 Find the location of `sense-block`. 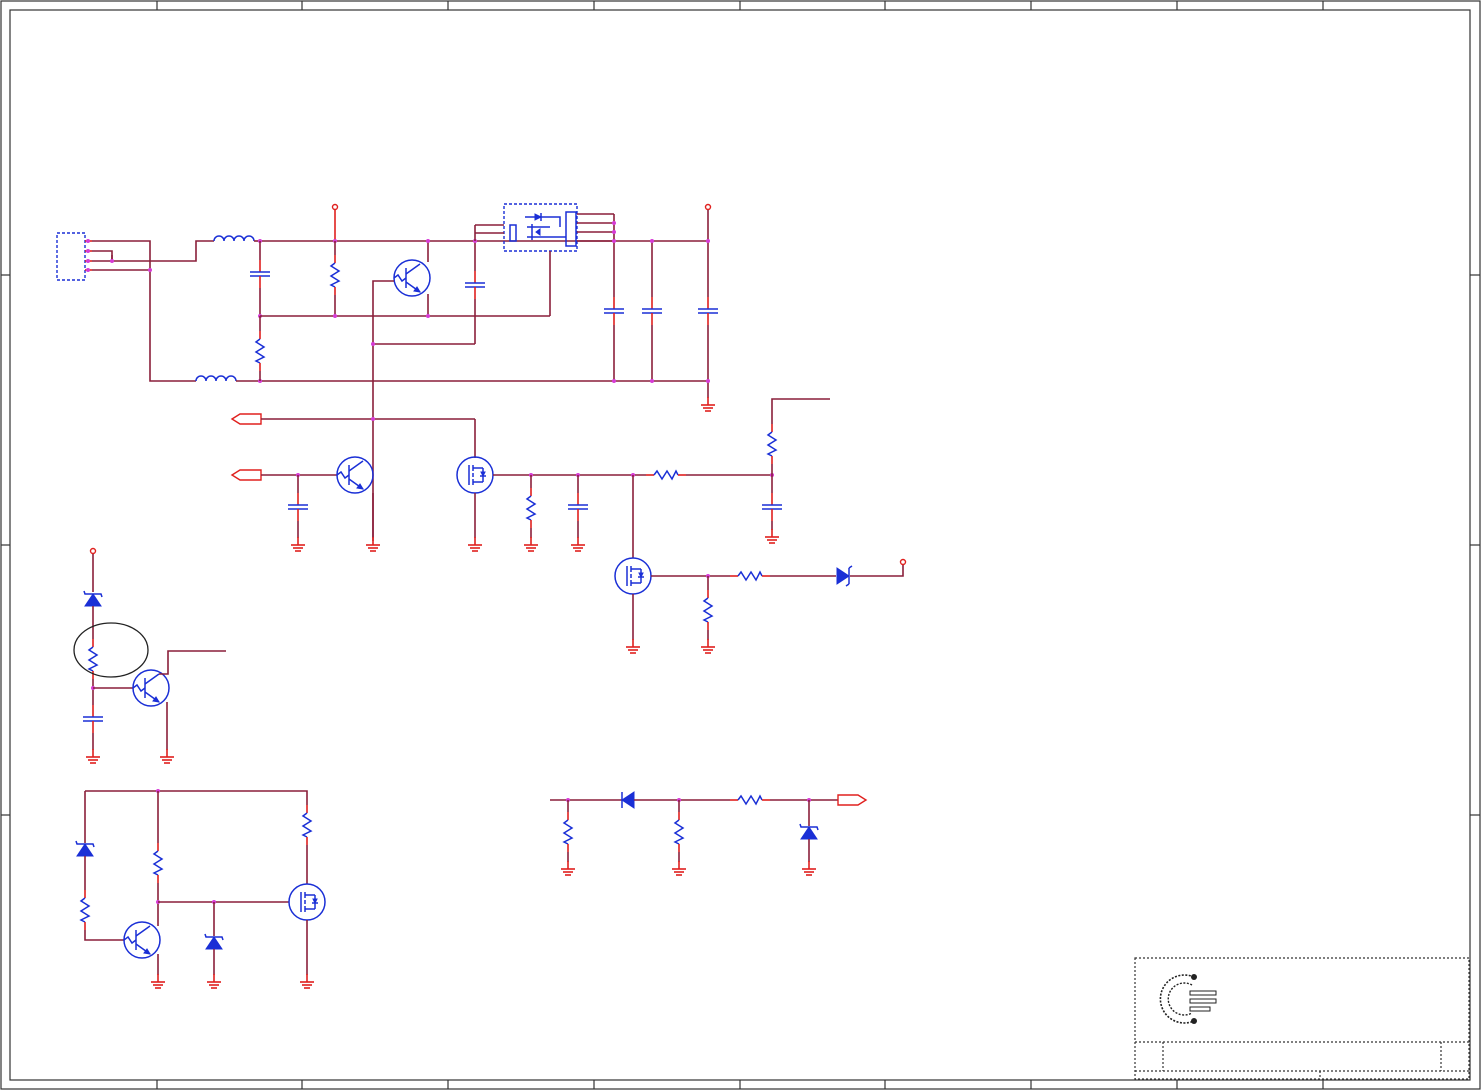

sense-block is located at coordinates (709, 833).